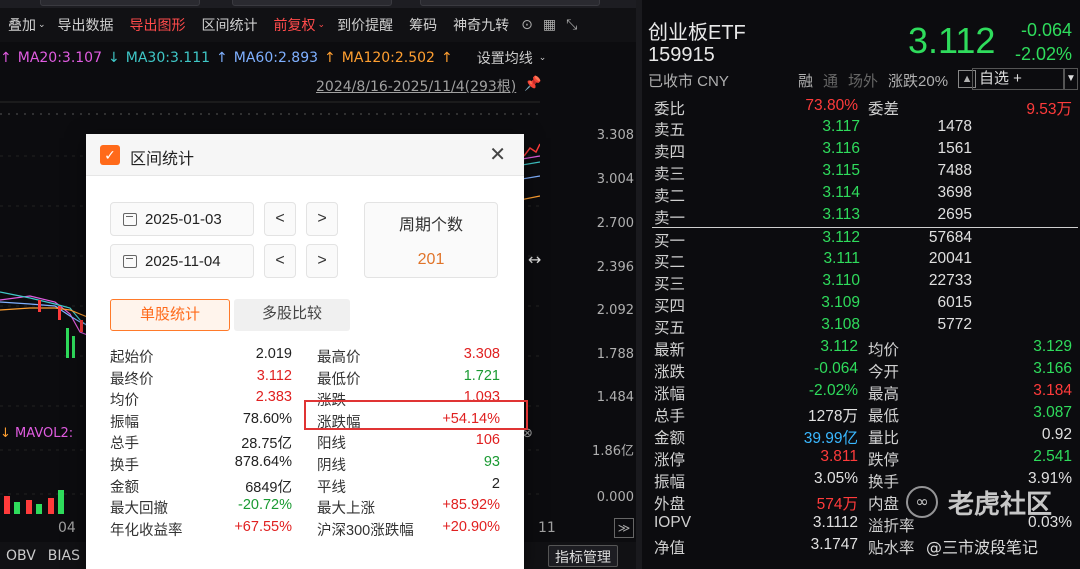  What do you see at coordinates (430, 225) in the screenshot?
I see `period-count-label: 周期个数` at bounding box center [430, 225].